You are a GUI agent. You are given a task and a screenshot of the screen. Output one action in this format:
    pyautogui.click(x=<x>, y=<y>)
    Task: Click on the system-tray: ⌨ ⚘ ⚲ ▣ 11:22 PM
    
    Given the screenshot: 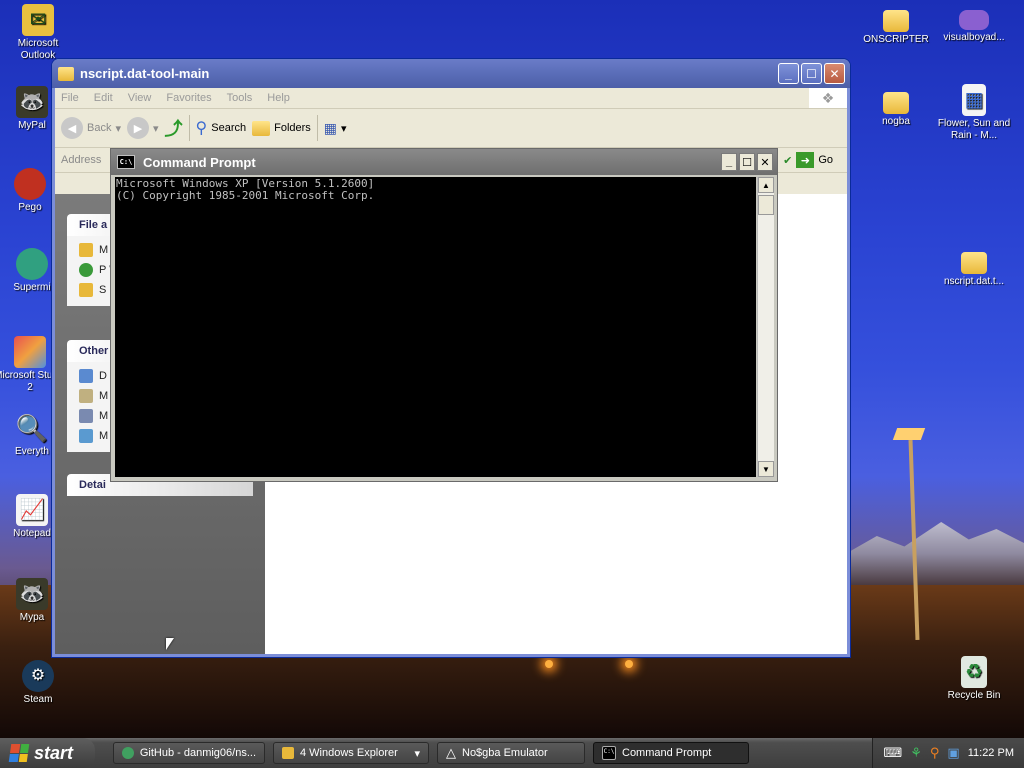 What is the action you would take?
    pyautogui.click(x=948, y=753)
    